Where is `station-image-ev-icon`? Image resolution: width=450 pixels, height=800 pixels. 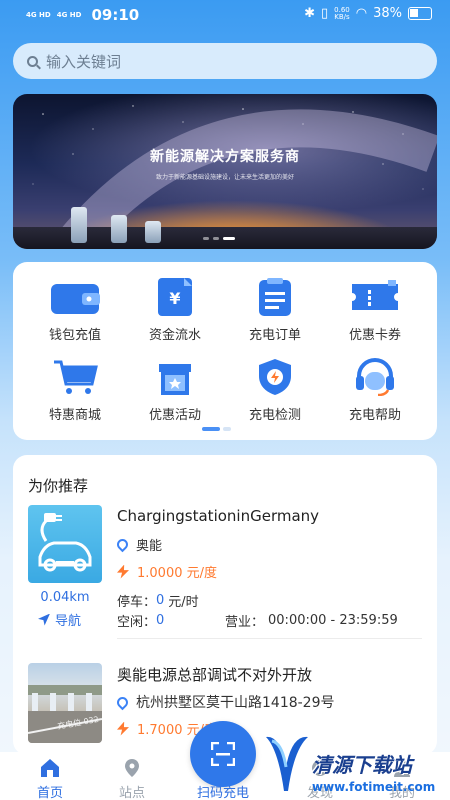 station-image-ev-icon is located at coordinates (65, 544).